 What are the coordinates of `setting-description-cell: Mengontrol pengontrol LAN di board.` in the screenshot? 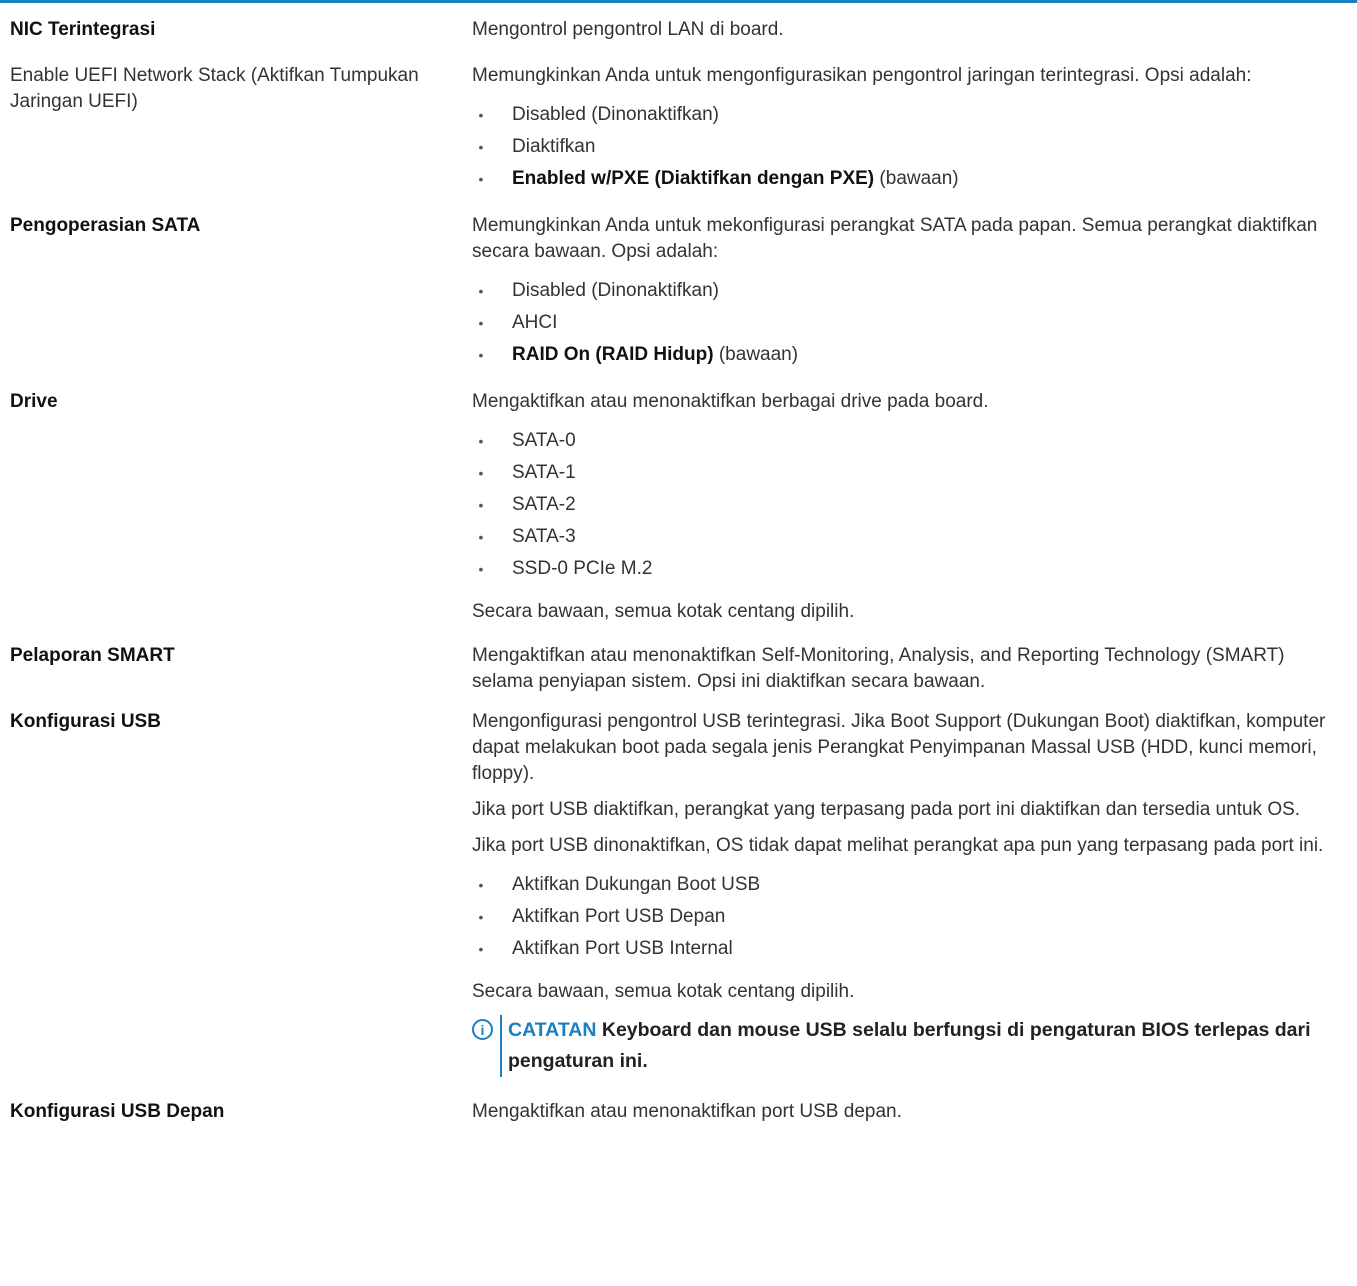 It's located at (914, 35).